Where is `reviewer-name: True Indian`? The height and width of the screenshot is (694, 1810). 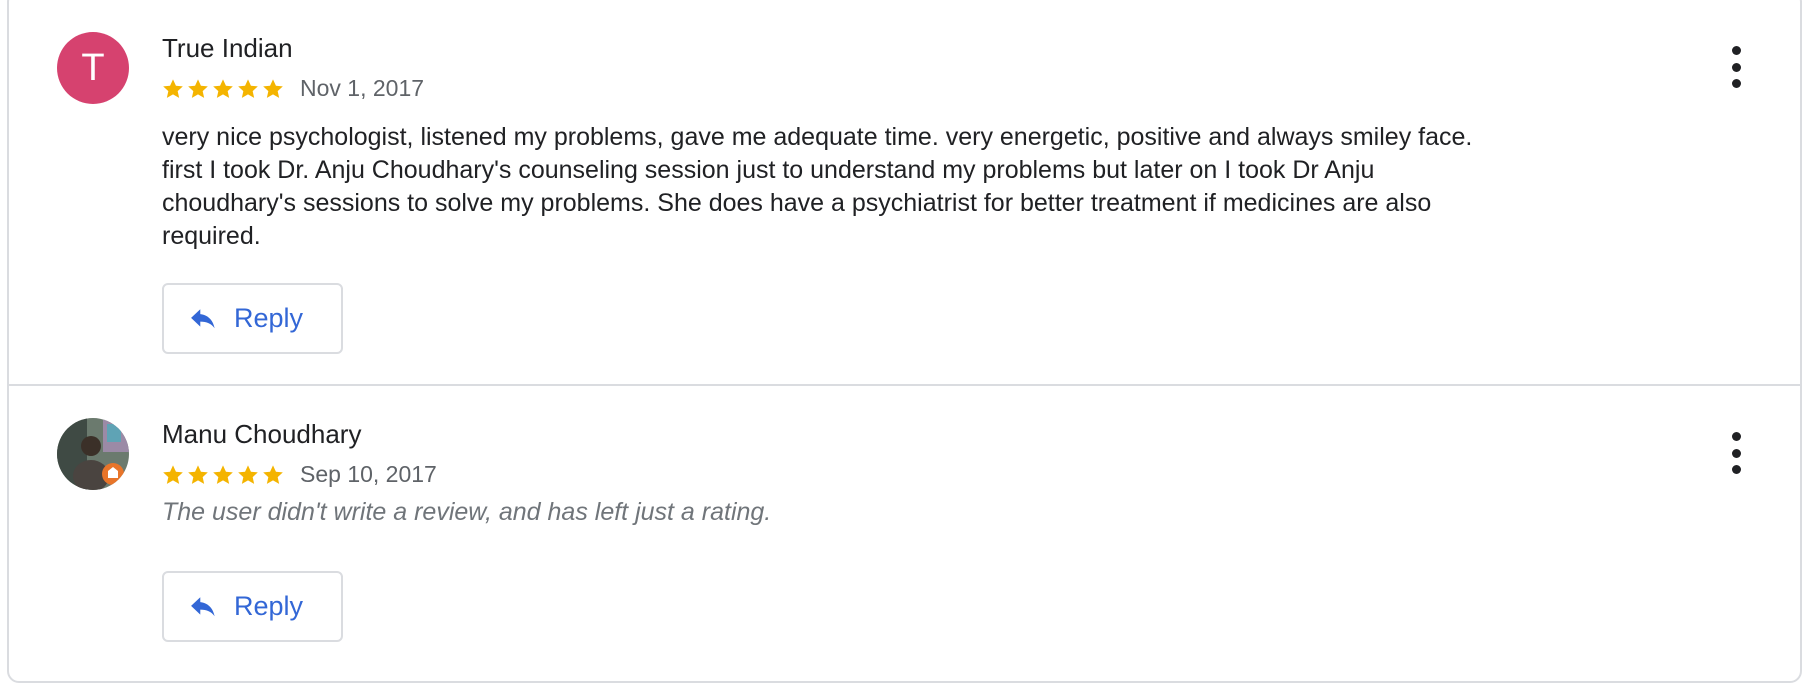
reviewer-name: True Indian is located at coordinates (227, 48).